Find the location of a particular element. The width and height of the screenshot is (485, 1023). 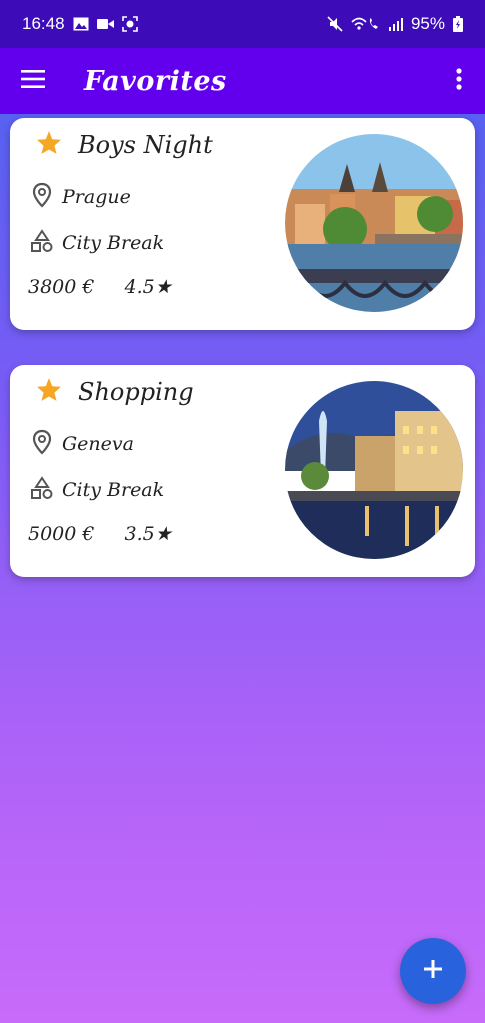

menu-button is located at coordinates (33, 81).